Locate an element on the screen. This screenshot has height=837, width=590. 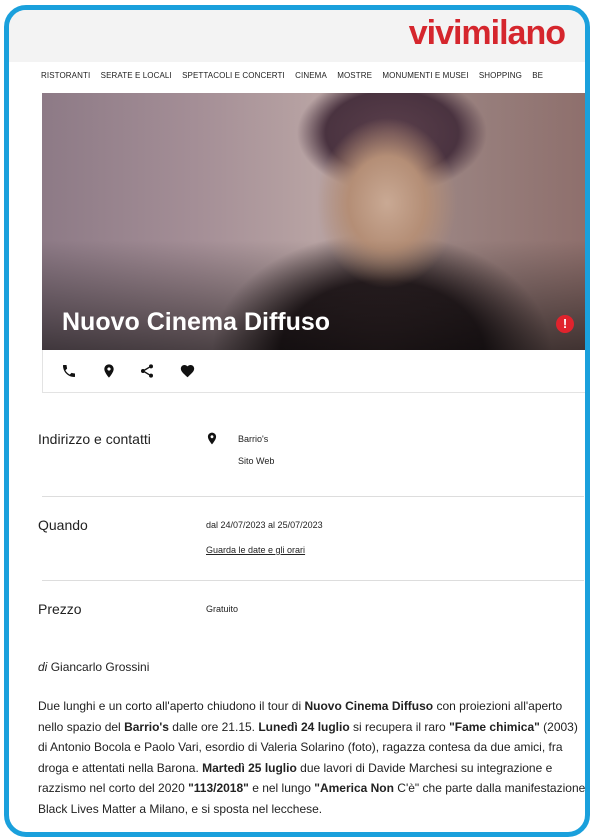
price-label: Prezzo is located at coordinates (60, 609).